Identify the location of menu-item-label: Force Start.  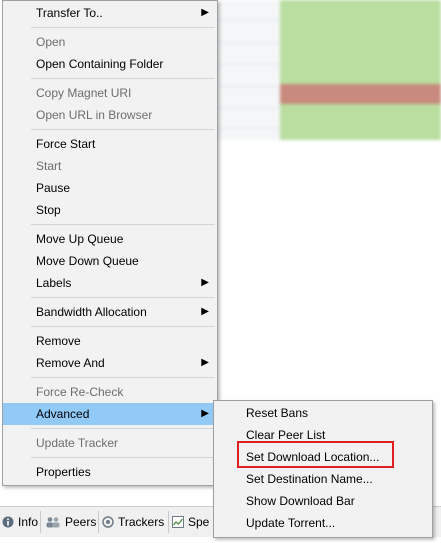
(66, 144).